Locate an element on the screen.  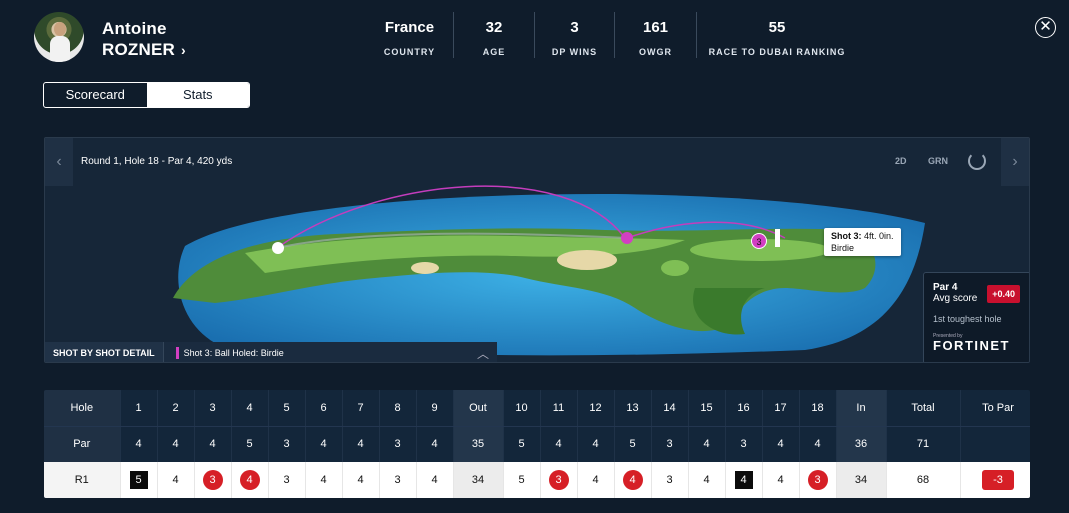
hole-cell: 17 is located at coordinates (781, 408).